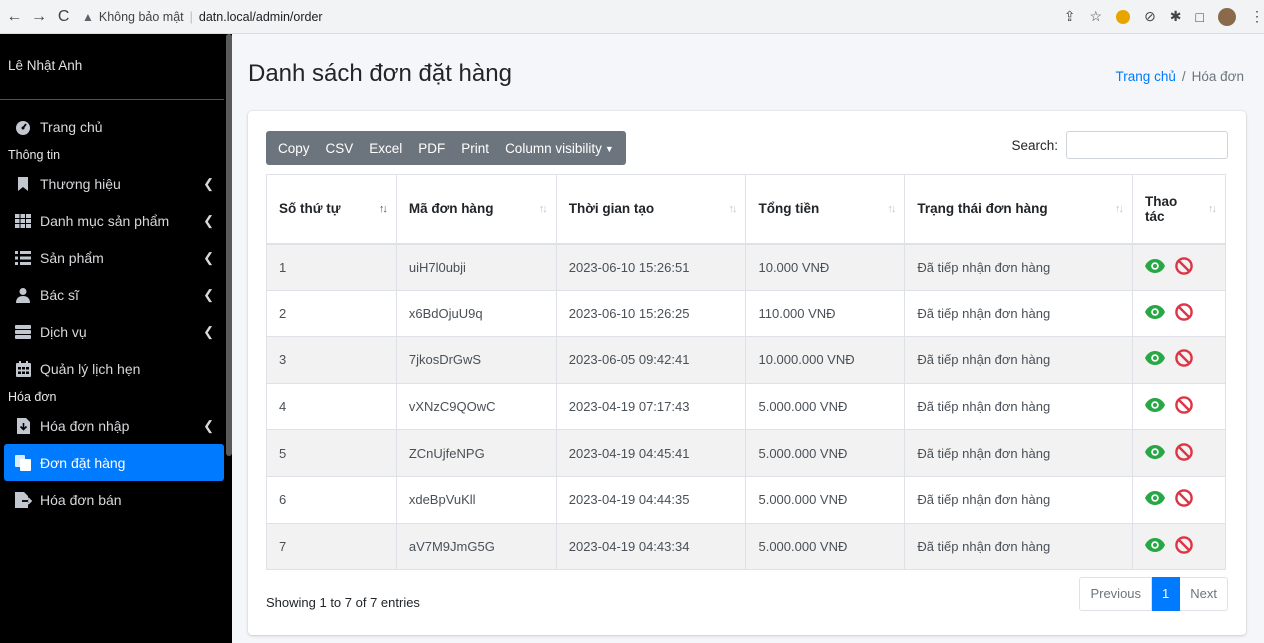 The image size is (1264, 643). What do you see at coordinates (112, 331) in the screenshot?
I see `sidebar-item: Dịch vụ ❮` at bounding box center [112, 331].